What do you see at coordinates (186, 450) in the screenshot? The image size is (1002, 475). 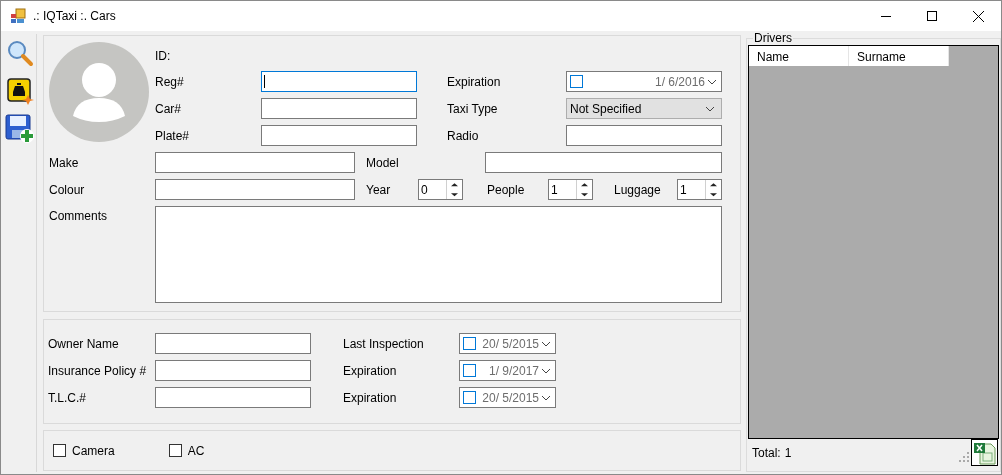 I see `checkbox: AC` at bounding box center [186, 450].